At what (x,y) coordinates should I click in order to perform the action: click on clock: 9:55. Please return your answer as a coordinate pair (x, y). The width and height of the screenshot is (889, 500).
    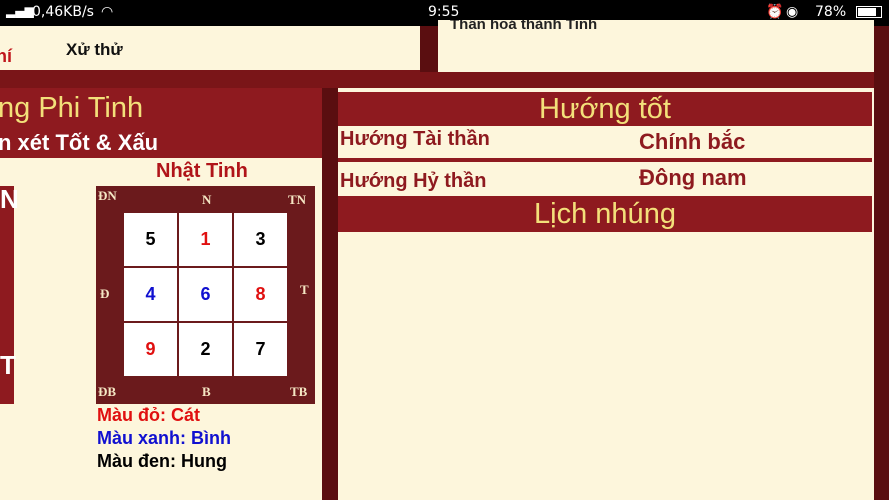
    Looking at the image, I should click on (444, 12).